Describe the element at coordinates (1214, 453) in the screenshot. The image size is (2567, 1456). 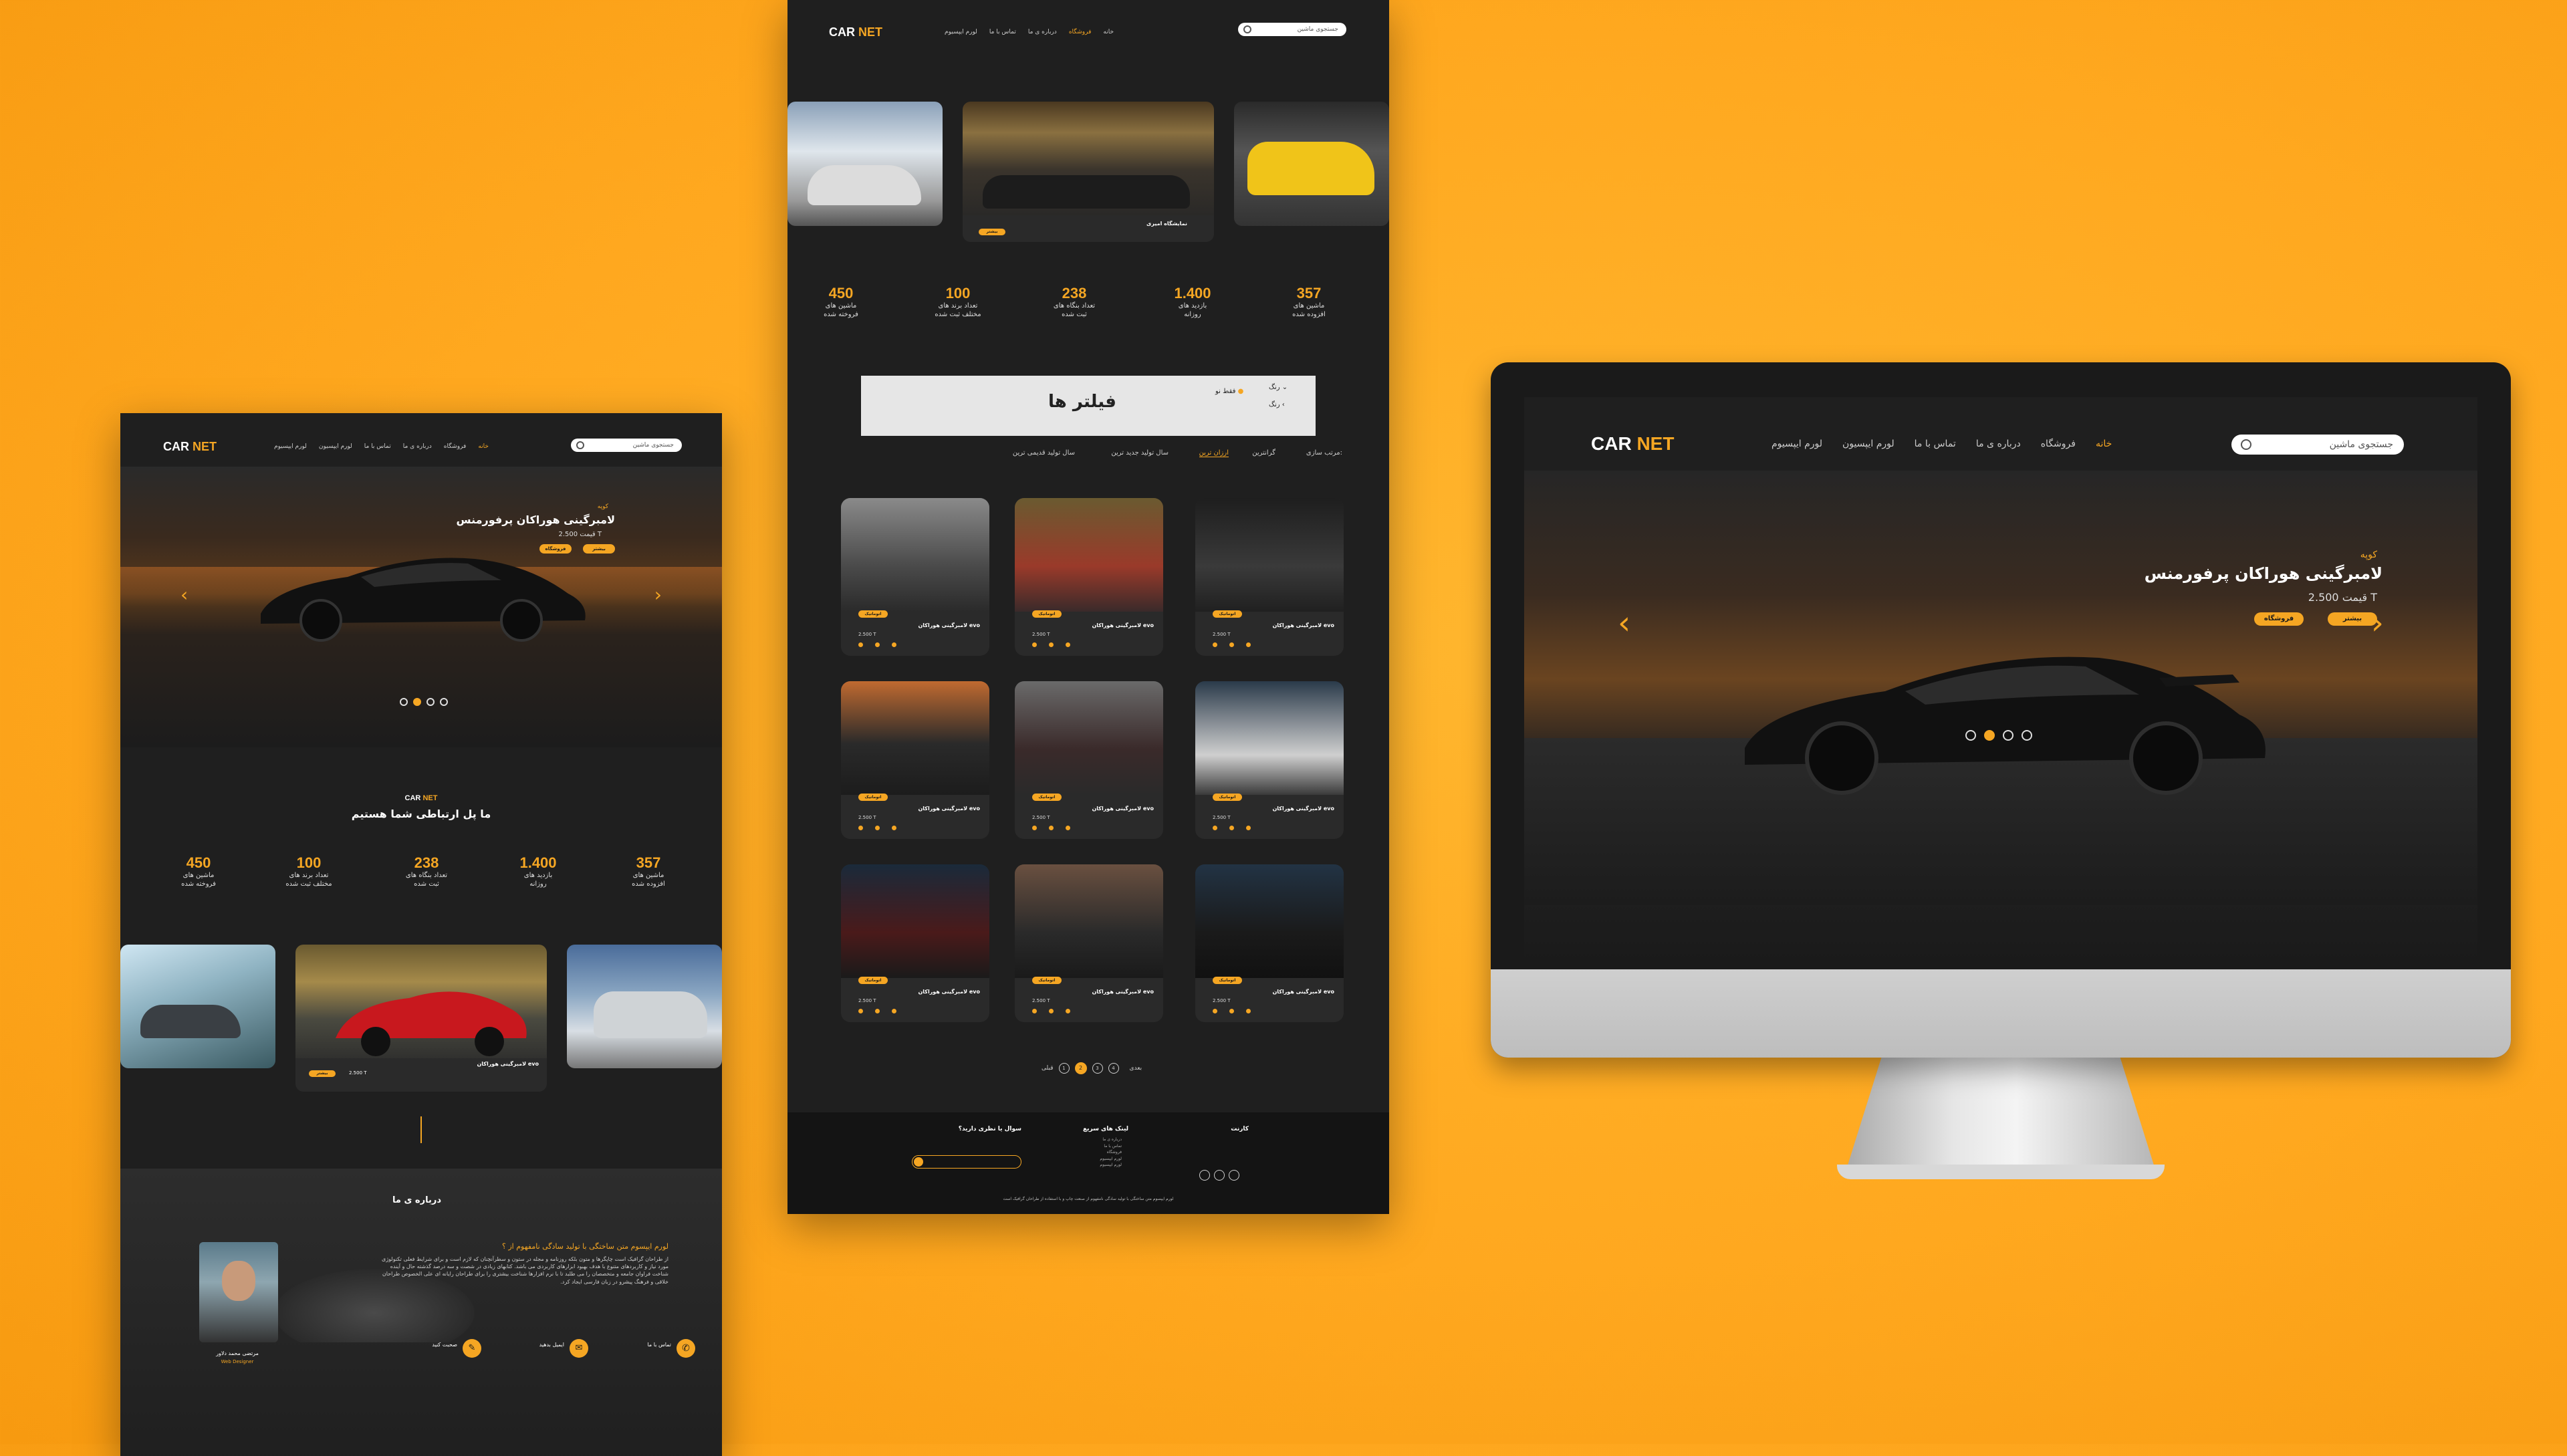
I see `sort-option-active: ارزان ترین` at that location.